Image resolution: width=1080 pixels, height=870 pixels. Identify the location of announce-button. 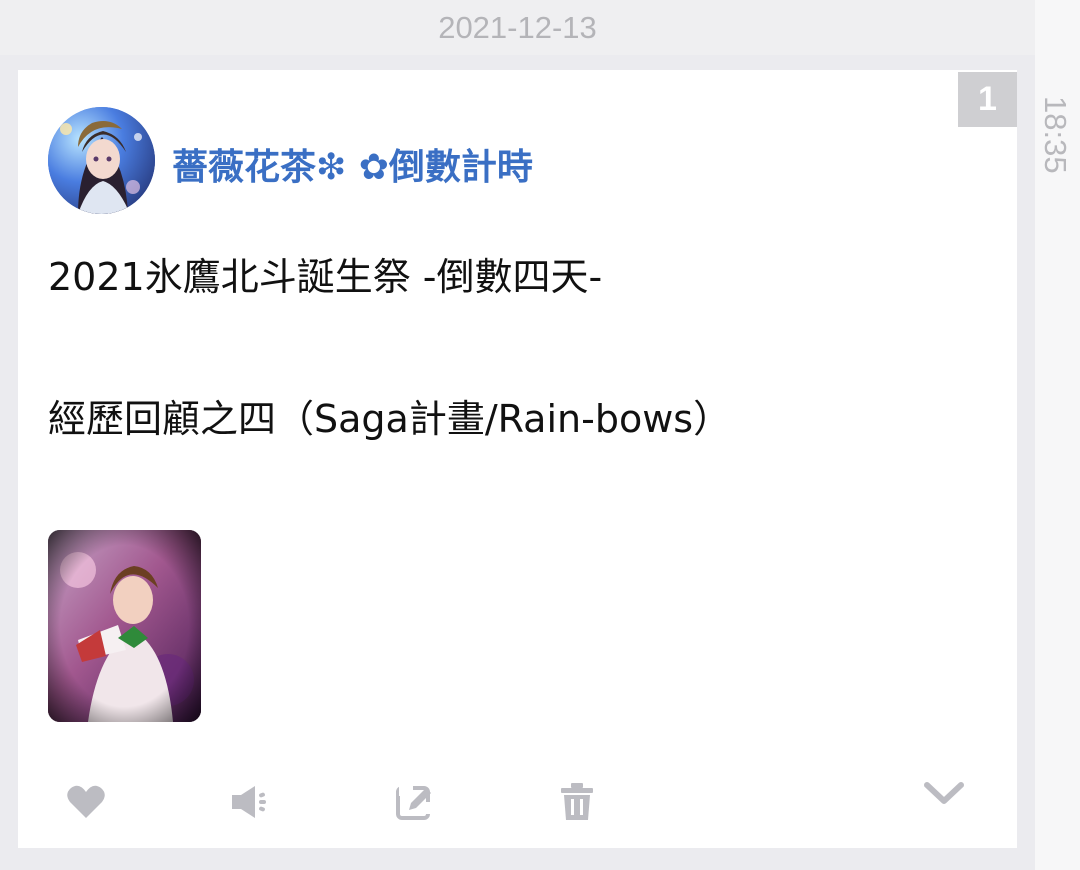
(249, 802).